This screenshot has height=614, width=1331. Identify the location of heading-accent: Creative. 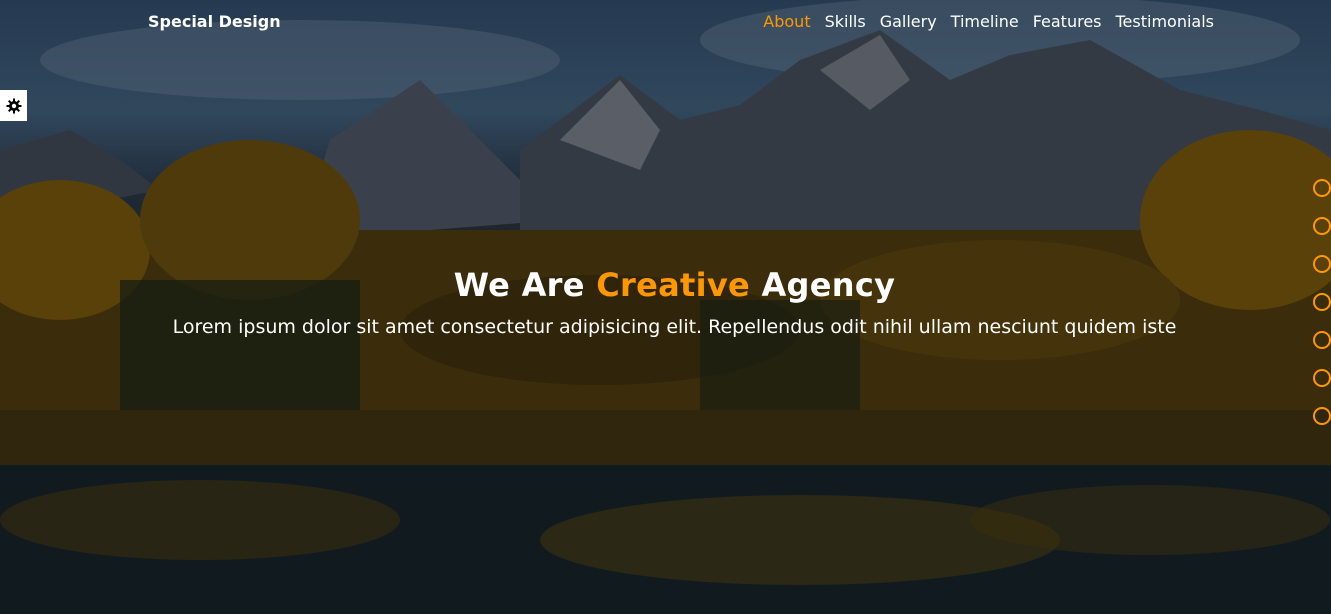
(673, 285).